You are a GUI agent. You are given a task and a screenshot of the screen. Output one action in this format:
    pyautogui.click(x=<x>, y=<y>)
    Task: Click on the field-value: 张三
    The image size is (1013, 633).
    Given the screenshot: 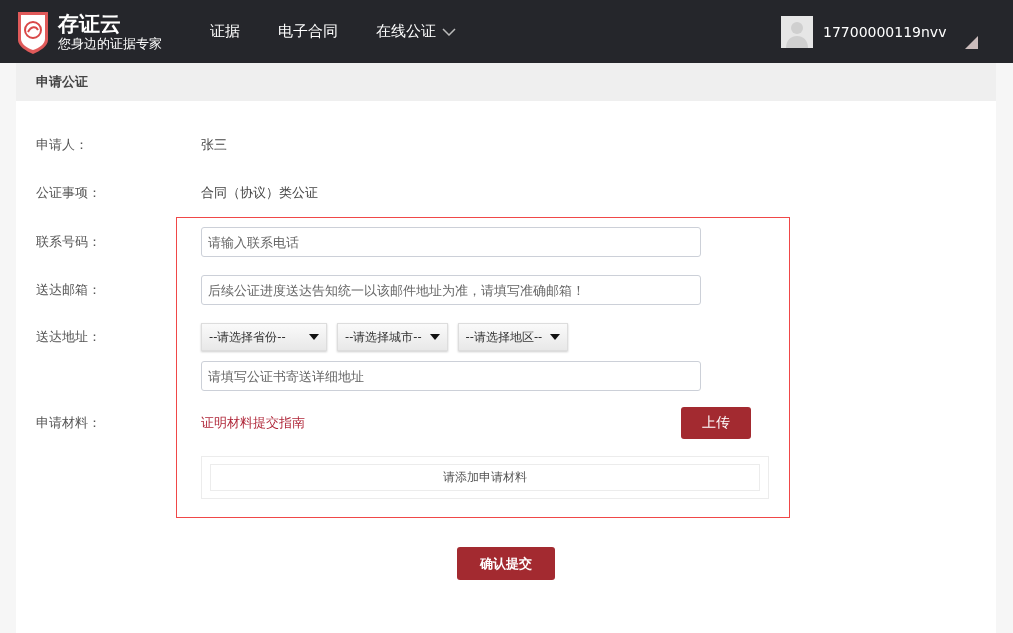 What is the action you would take?
    pyautogui.click(x=214, y=145)
    